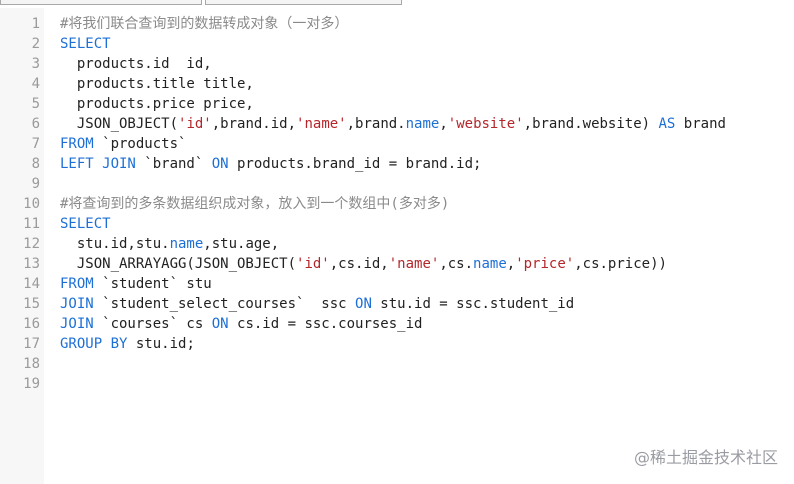 This screenshot has height=484, width=794. I want to click on line-number: 5, so click(35, 104).